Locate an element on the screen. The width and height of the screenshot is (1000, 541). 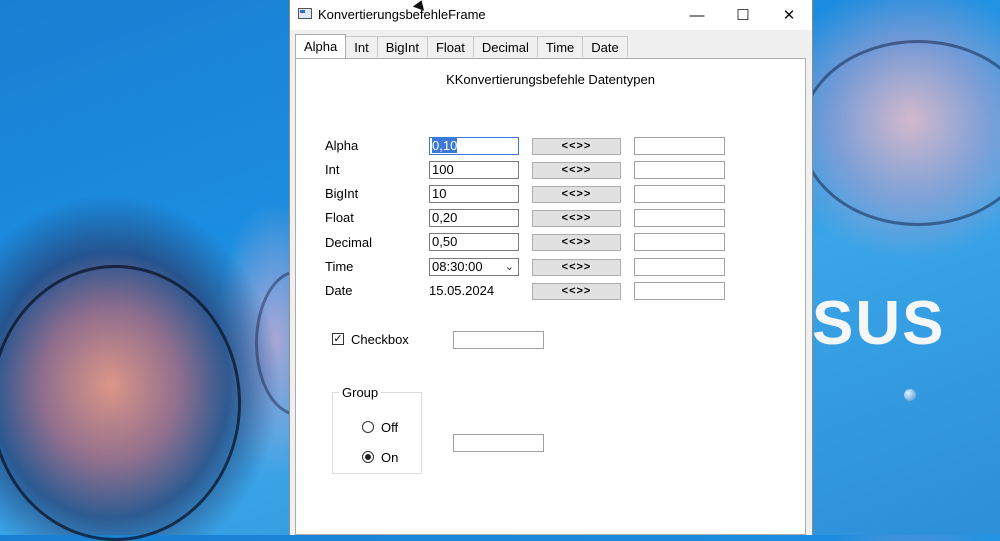
float-label: Float is located at coordinates (339, 217).